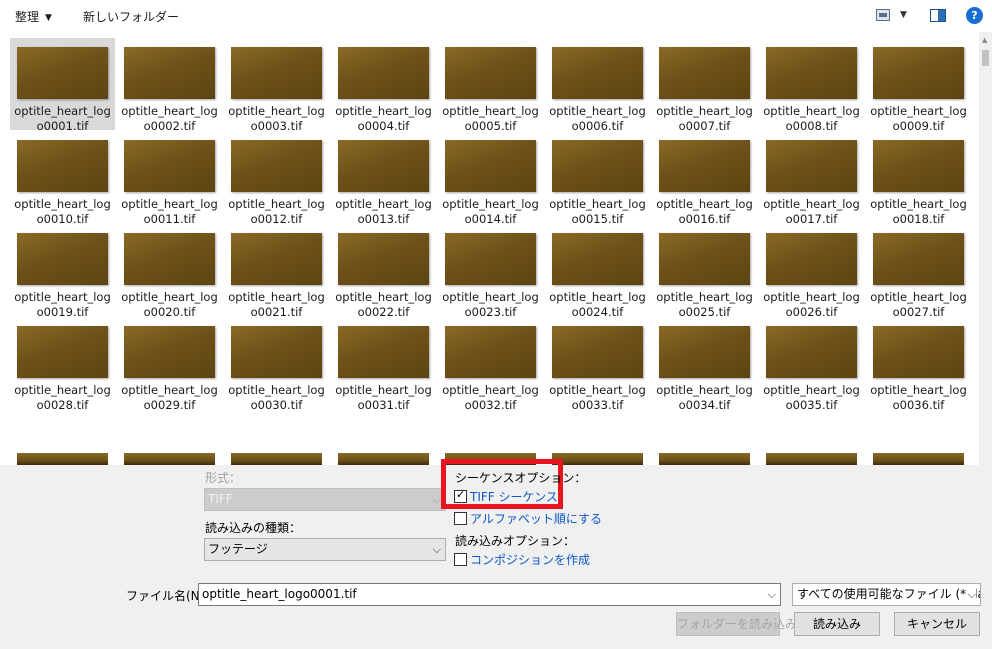 The image size is (992, 649). What do you see at coordinates (48, 18) in the screenshot?
I see `chevron-down-icon: ▼` at bounding box center [48, 18].